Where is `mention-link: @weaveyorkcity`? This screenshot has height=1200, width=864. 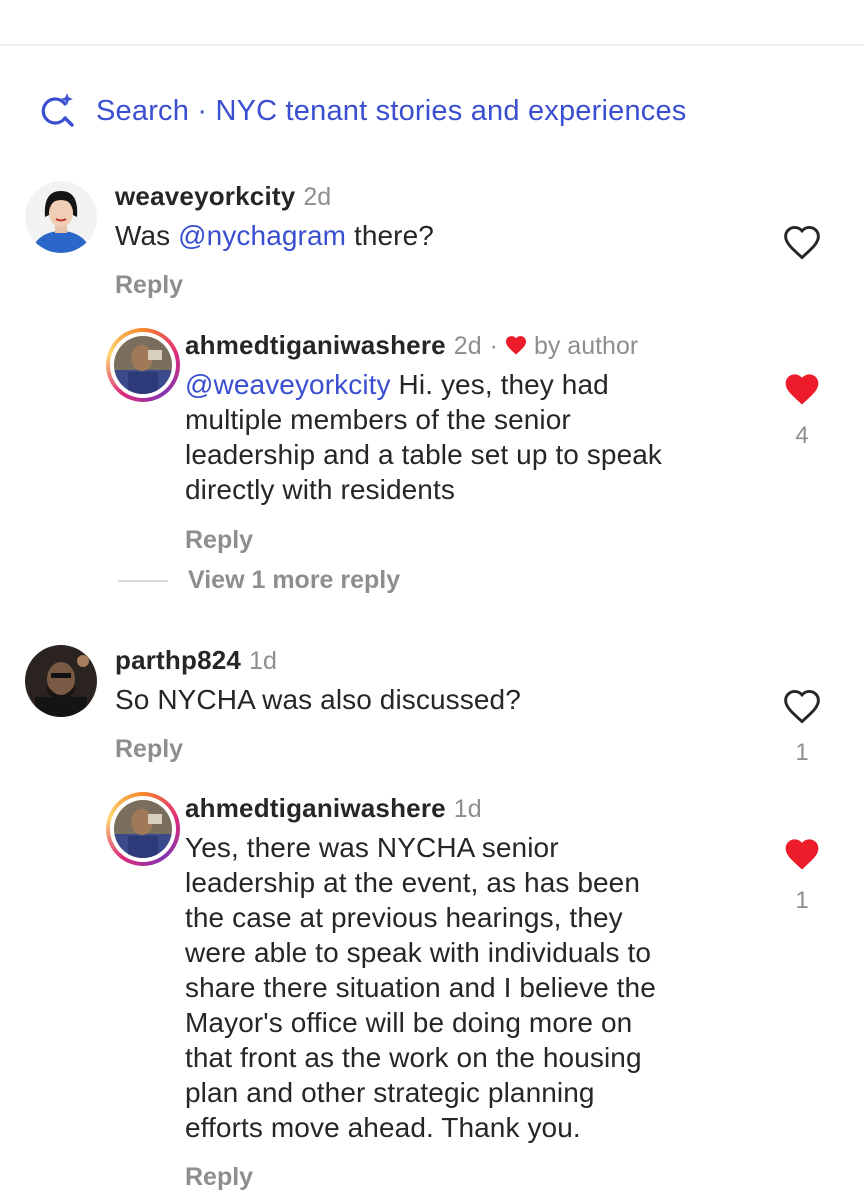 mention-link: @weaveyorkcity is located at coordinates (288, 384).